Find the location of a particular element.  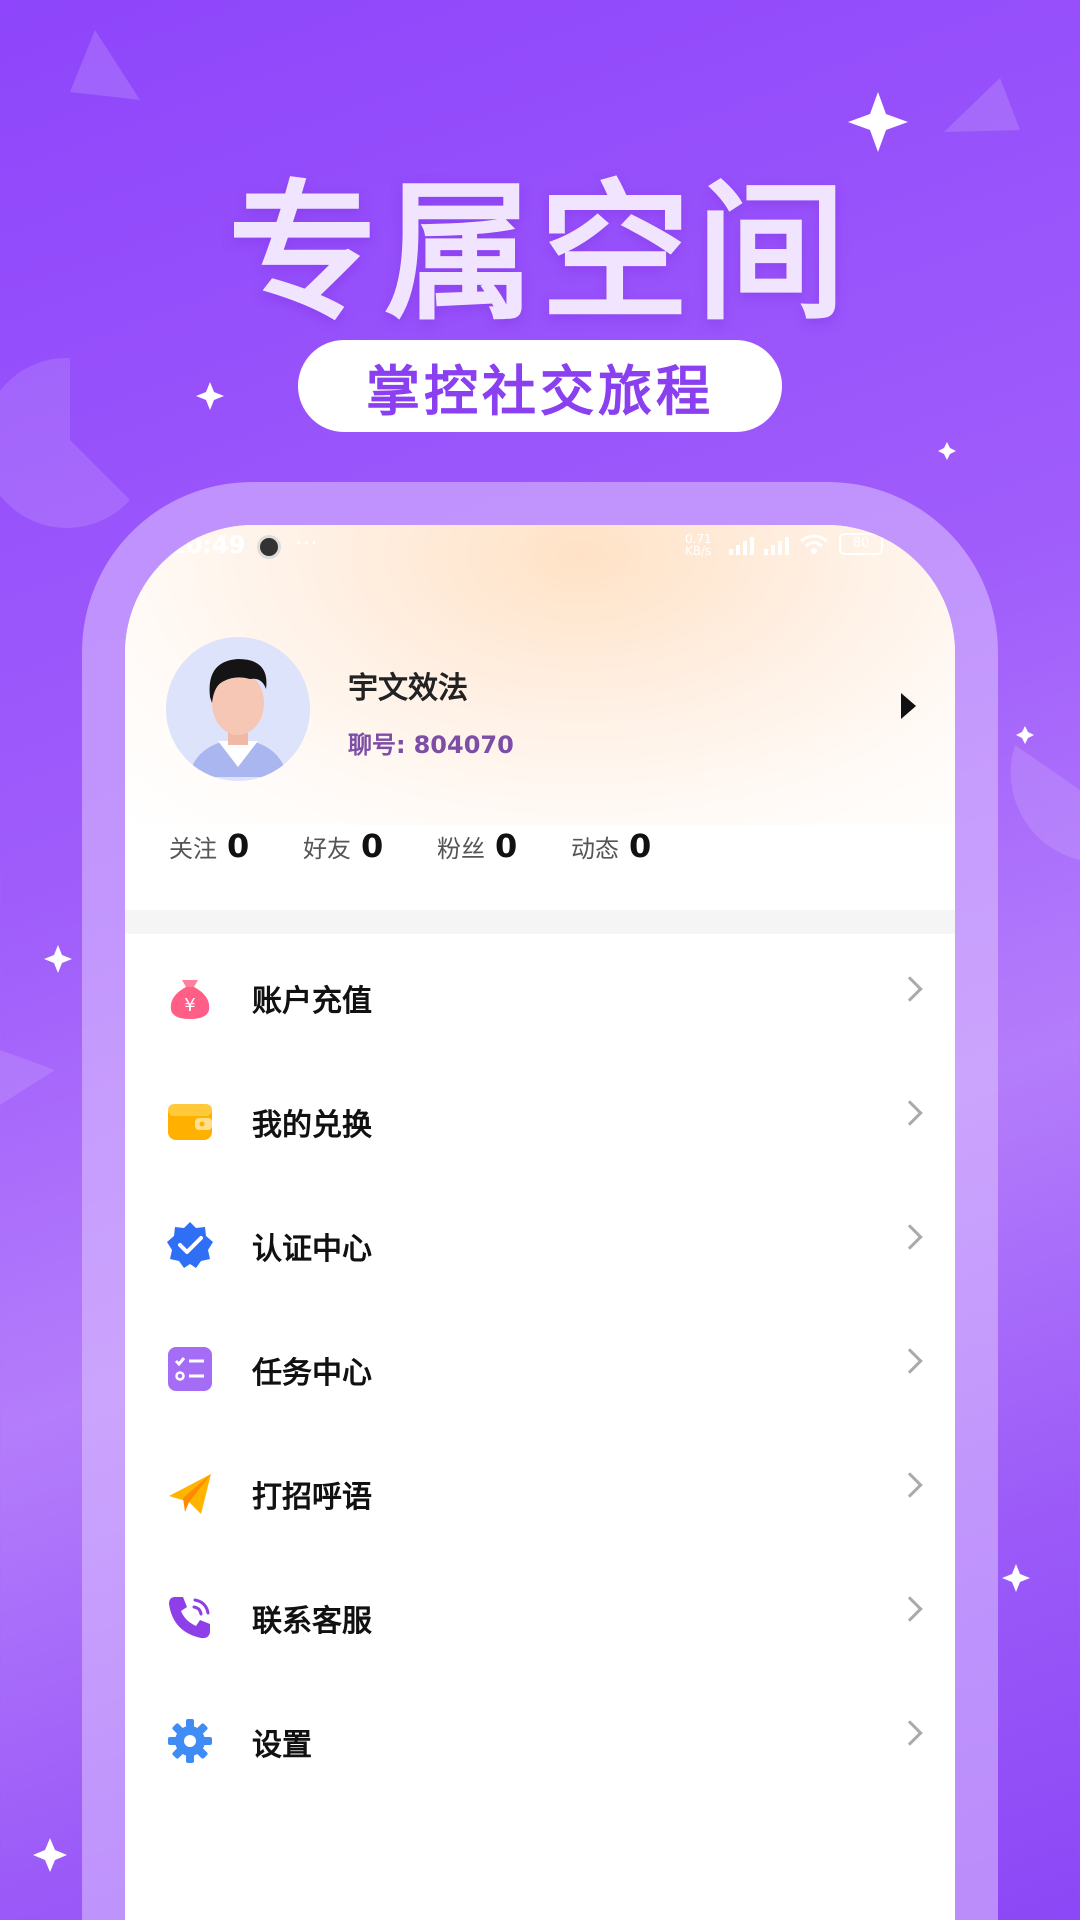

status-time: 10:49 is located at coordinates (207, 545).